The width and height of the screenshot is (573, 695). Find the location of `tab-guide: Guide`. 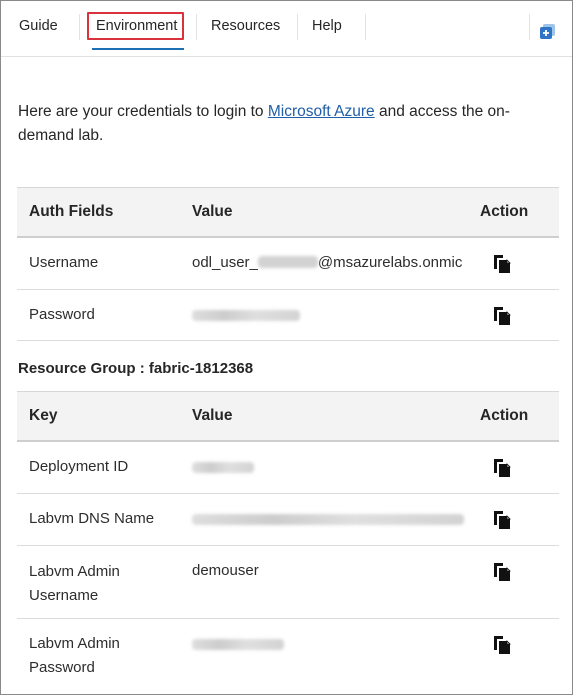

tab-guide: Guide is located at coordinates (38, 26).